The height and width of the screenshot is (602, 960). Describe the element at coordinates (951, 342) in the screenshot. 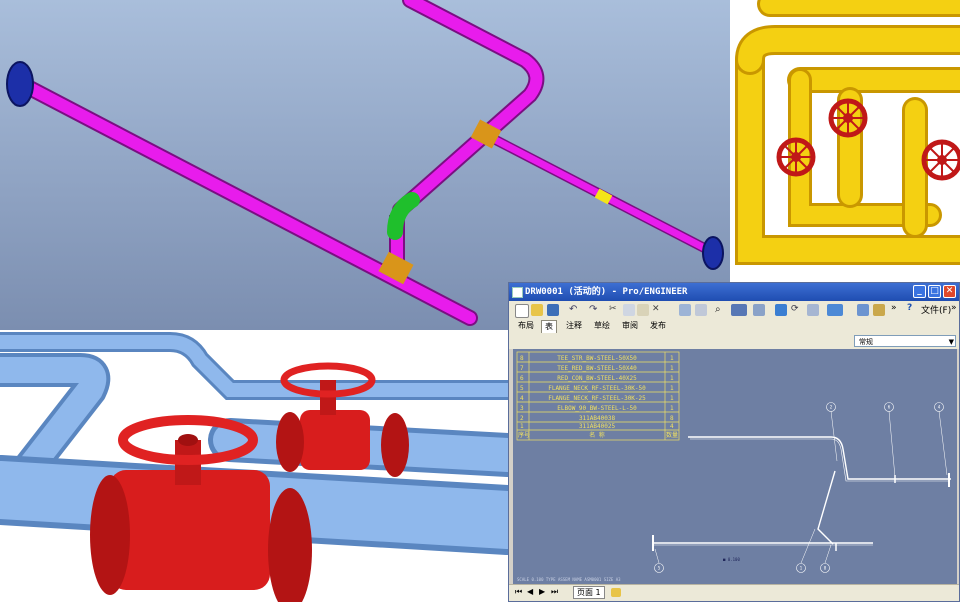

I see `chevron-down-icon: ▼` at that location.